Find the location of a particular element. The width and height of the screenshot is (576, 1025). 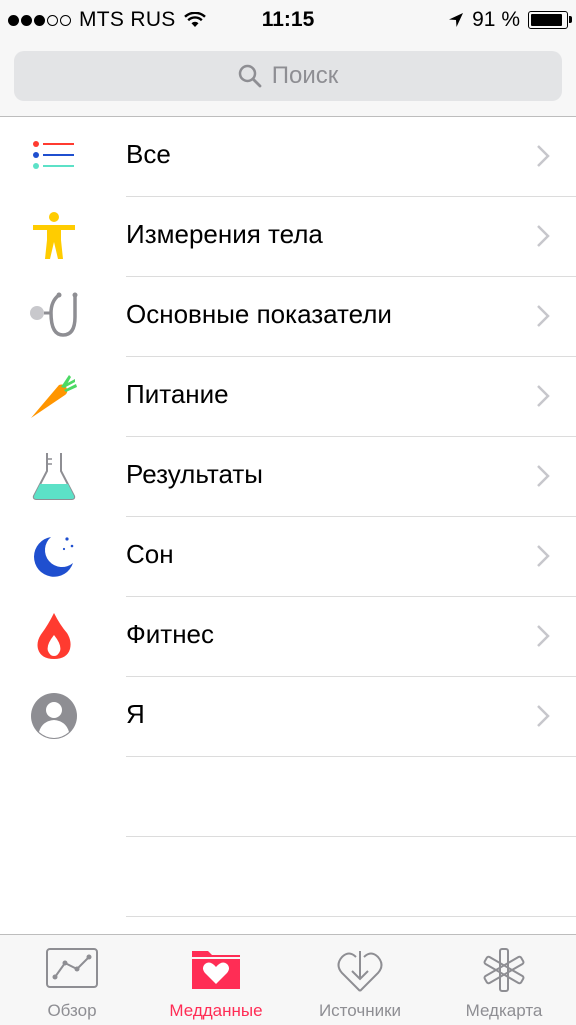

person-icon is located at coordinates (54, 716).